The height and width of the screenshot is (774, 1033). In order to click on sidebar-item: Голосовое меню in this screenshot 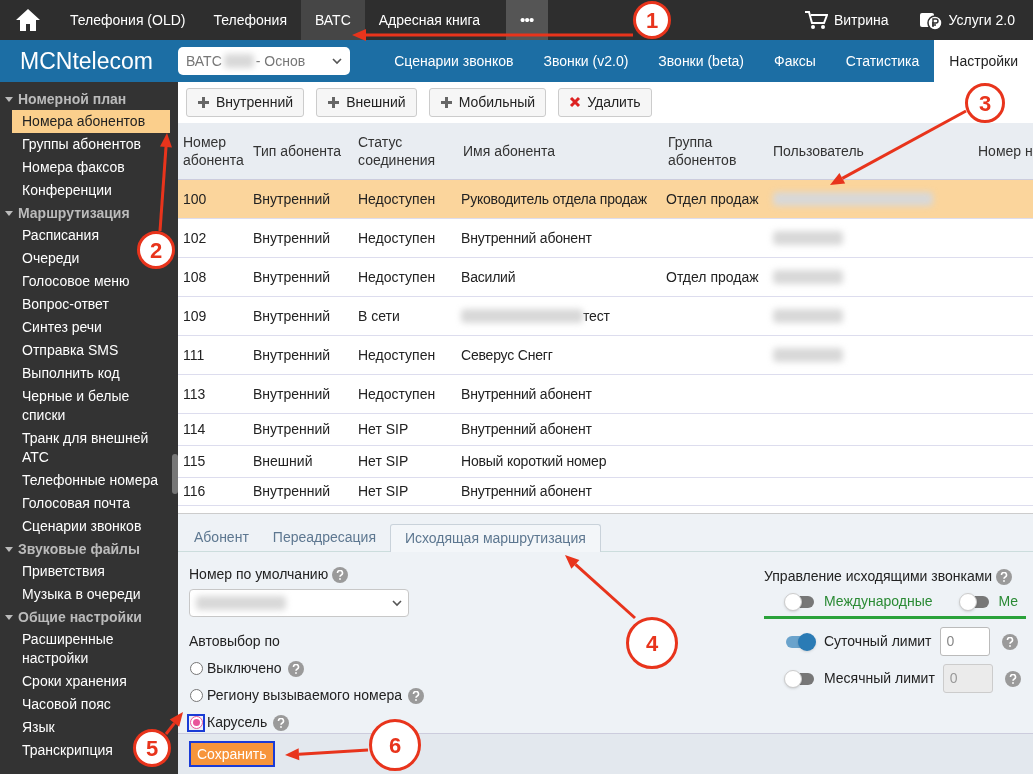, I will do `click(73, 281)`.